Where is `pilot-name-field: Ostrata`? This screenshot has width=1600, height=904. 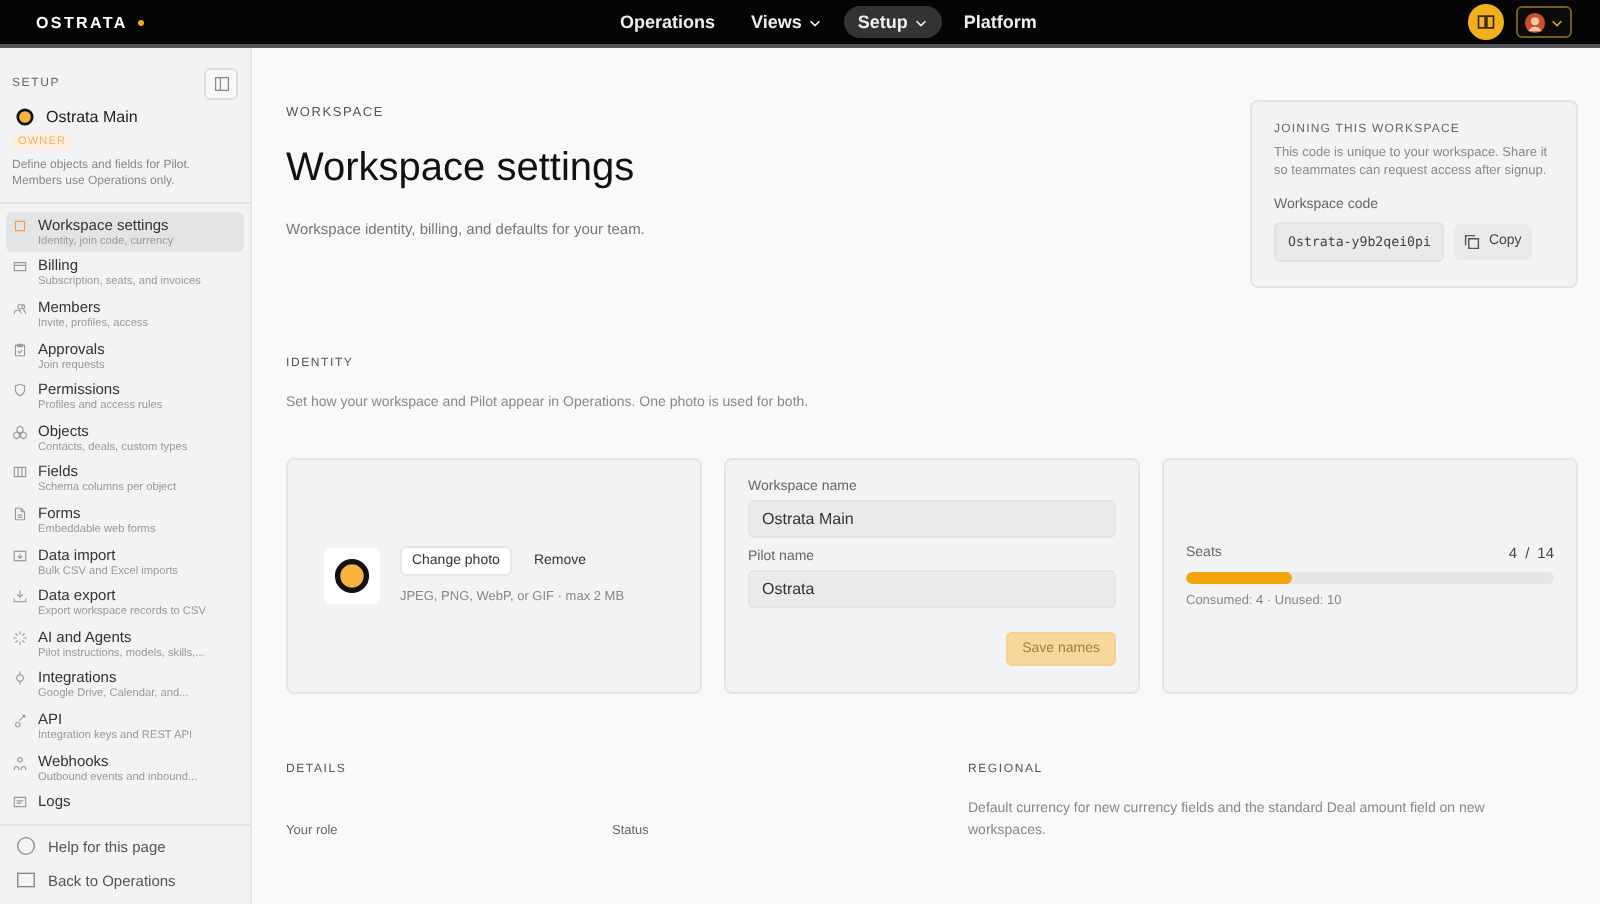
pilot-name-field: Ostrata is located at coordinates (932, 588).